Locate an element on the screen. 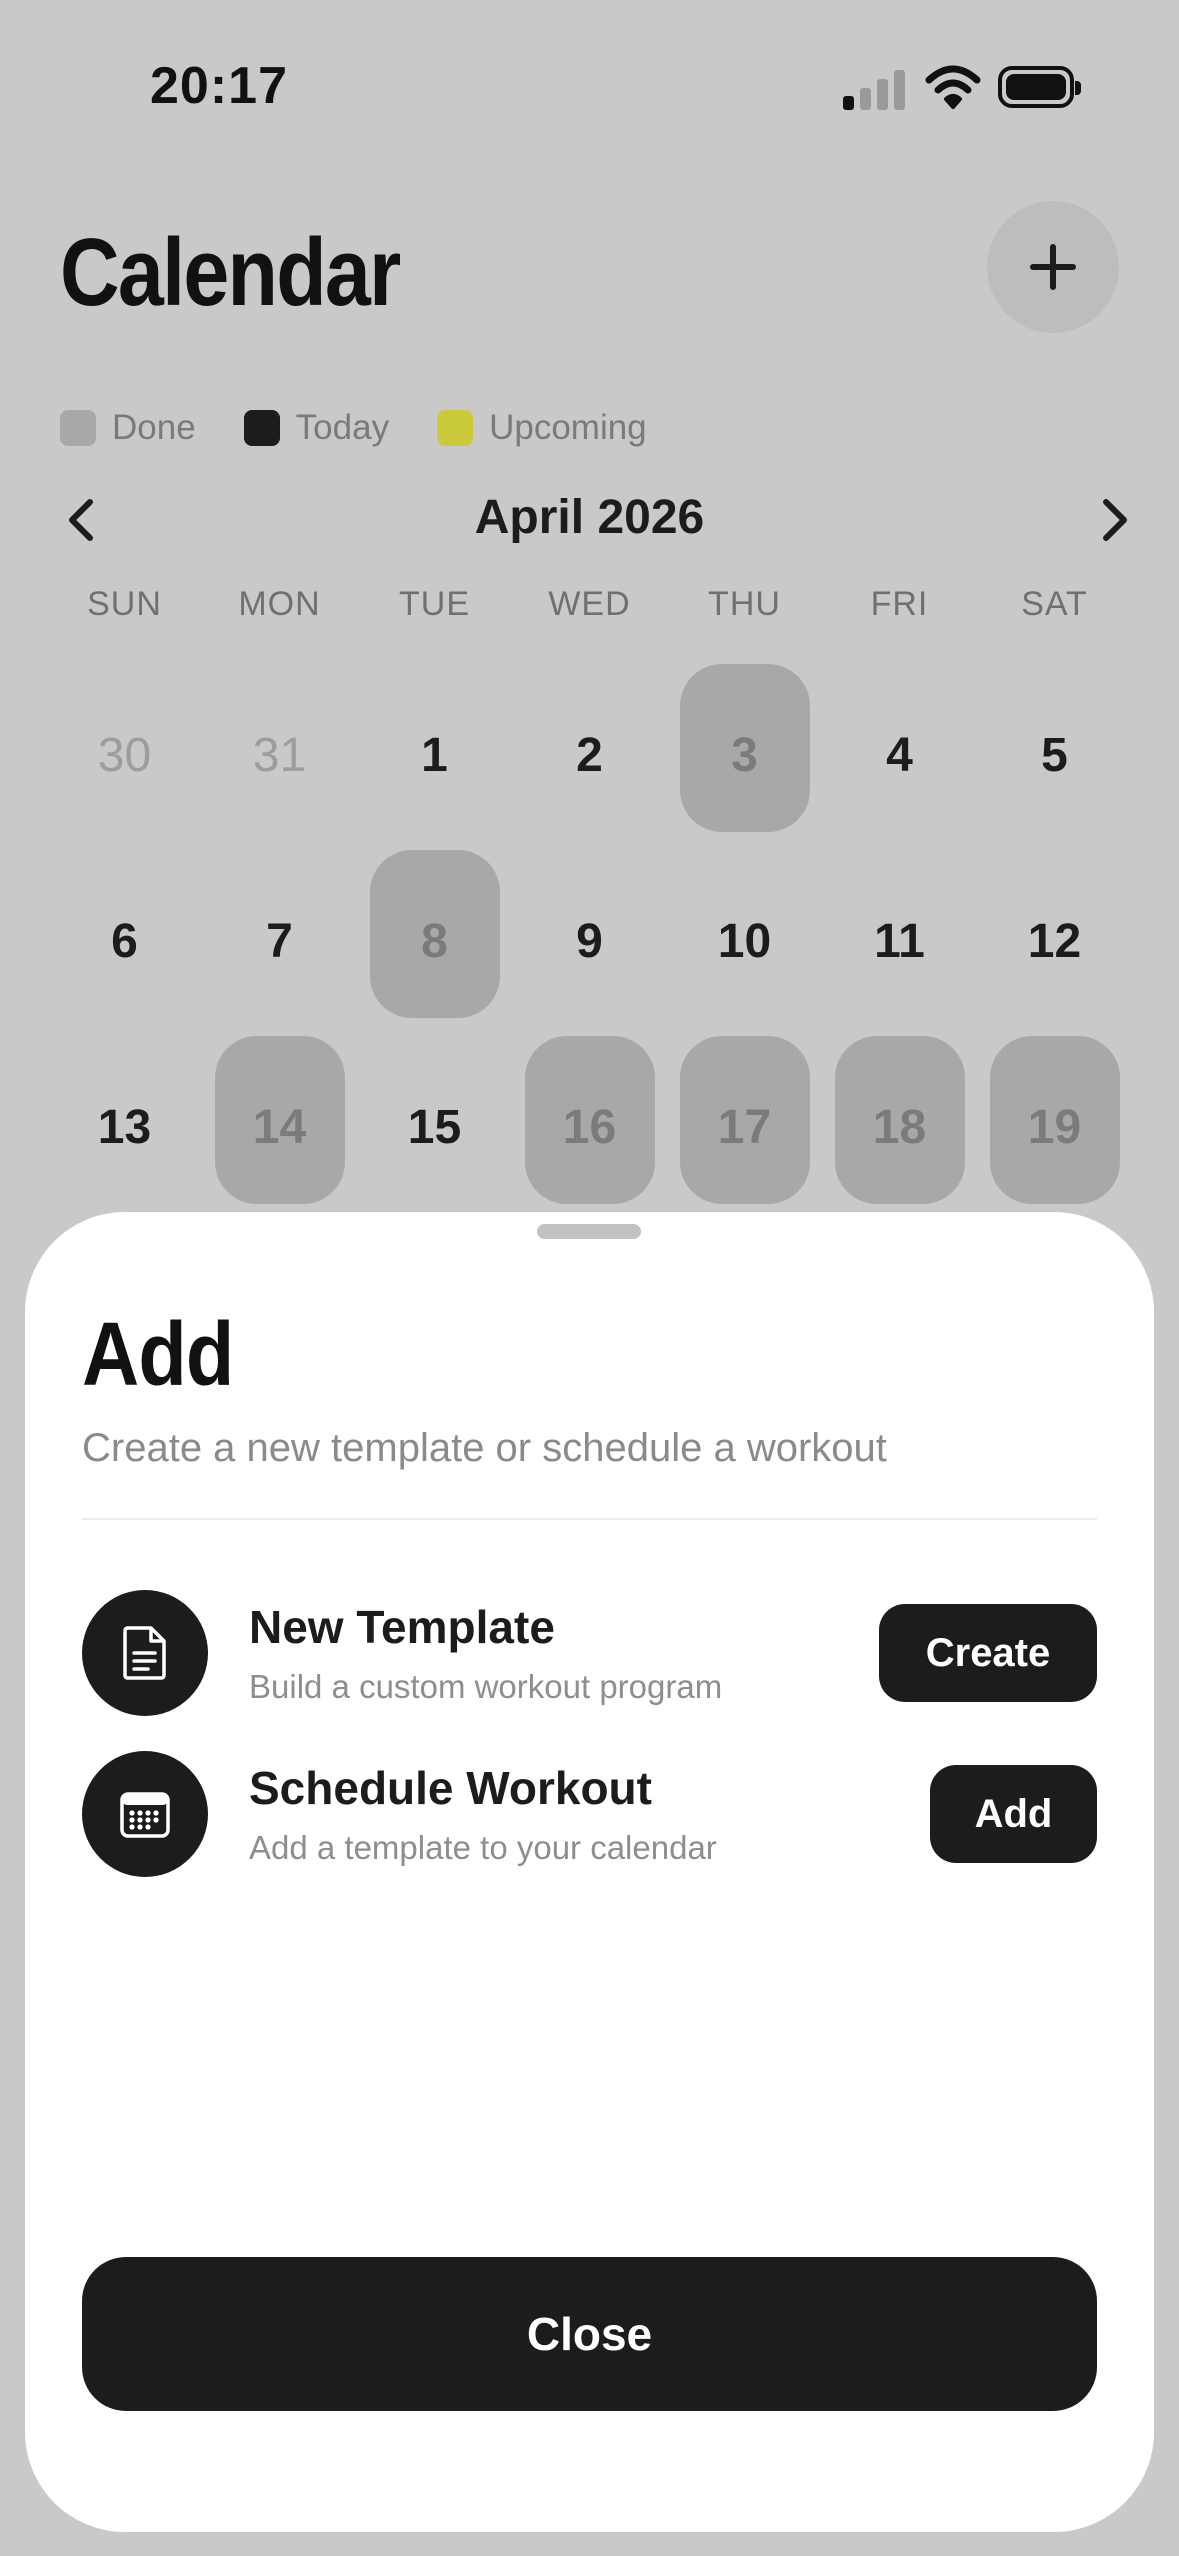  day-number: 19 is located at coordinates (1054, 1127).